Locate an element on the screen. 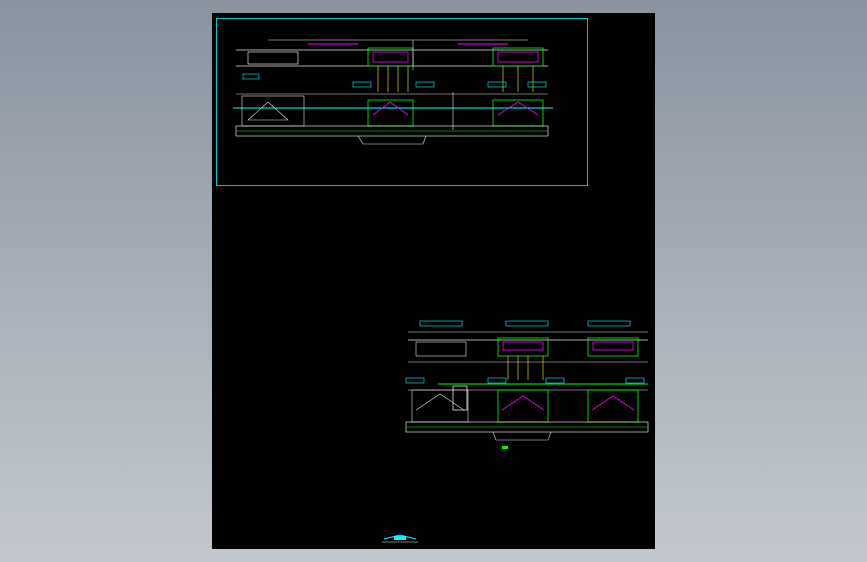 The width and height of the screenshot is (867, 562). view-marker is located at coordinates (505, 447).